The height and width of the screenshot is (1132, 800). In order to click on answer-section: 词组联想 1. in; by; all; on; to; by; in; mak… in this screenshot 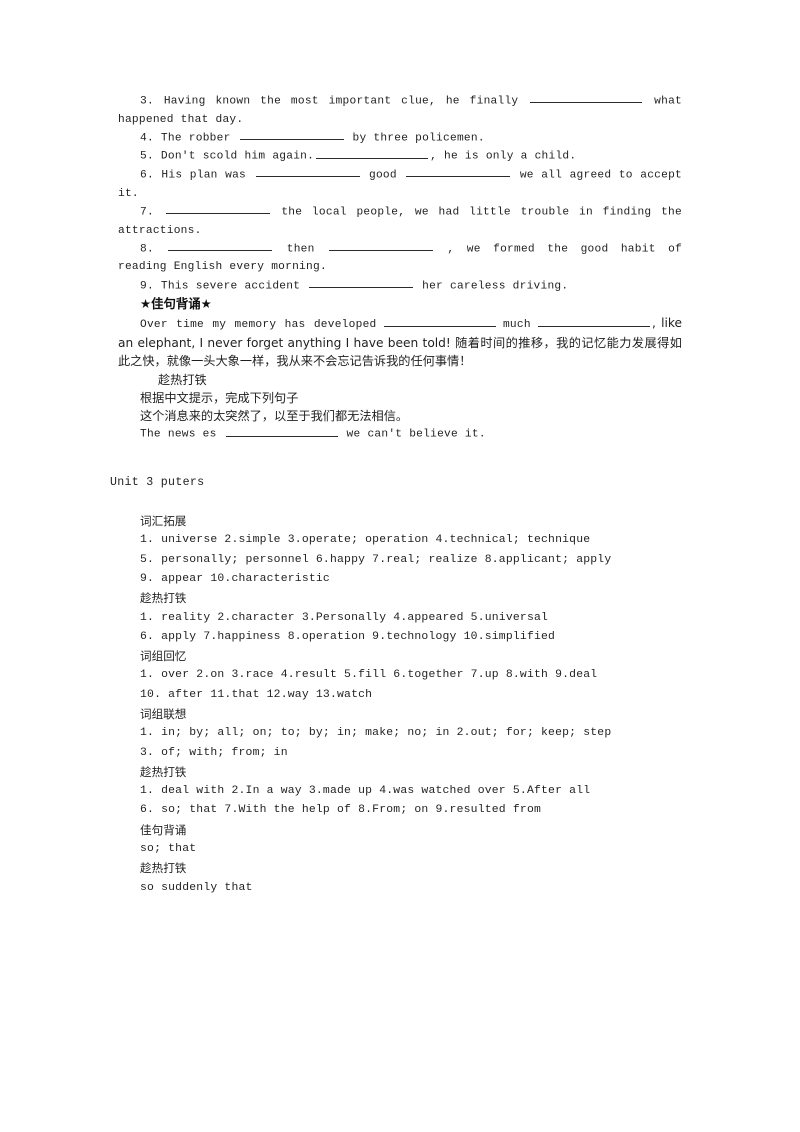, I will do `click(411, 734)`.